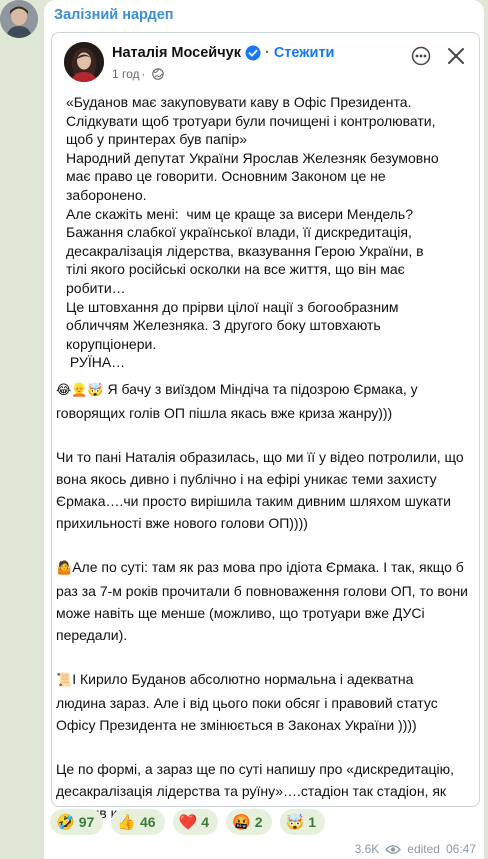 This screenshot has height=859, width=488. Describe the element at coordinates (176, 53) in the screenshot. I see `author-name: Наталія Мосейчук` at that location.